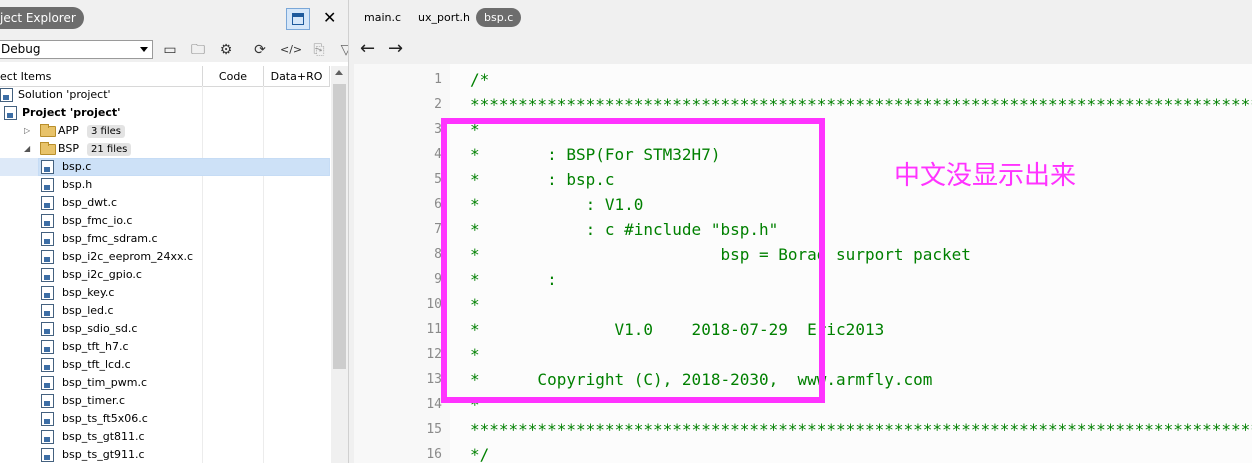 Image resolution: width=1252 pixels, height=463 pixels. I want to click on back-arrow-icon: ←, so click(367, 49).